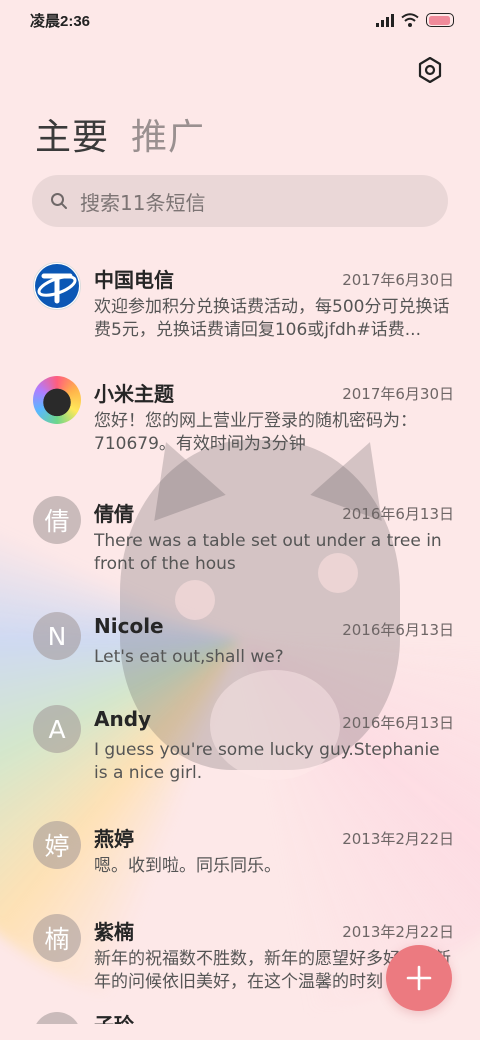 This screenshot has width=480, height=1040. I want to click on tab-bar: 主要 推广, so click(120, 134).